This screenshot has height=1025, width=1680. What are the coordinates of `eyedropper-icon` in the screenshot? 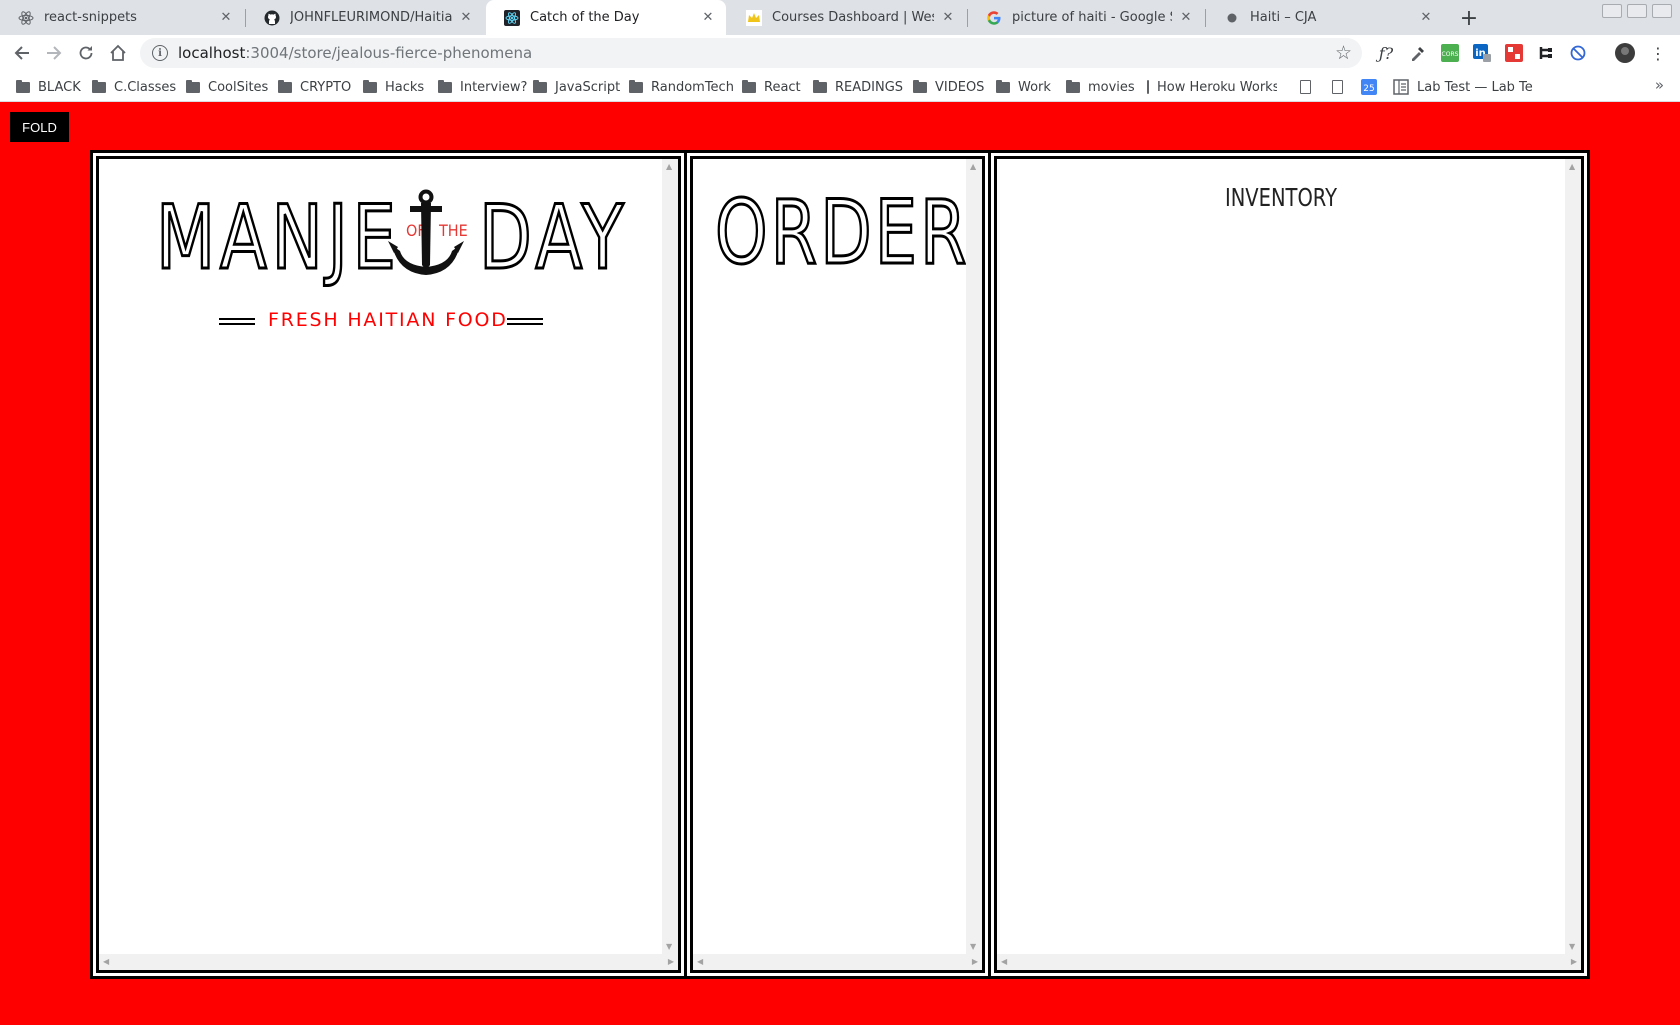 It's located at (1418, 53).